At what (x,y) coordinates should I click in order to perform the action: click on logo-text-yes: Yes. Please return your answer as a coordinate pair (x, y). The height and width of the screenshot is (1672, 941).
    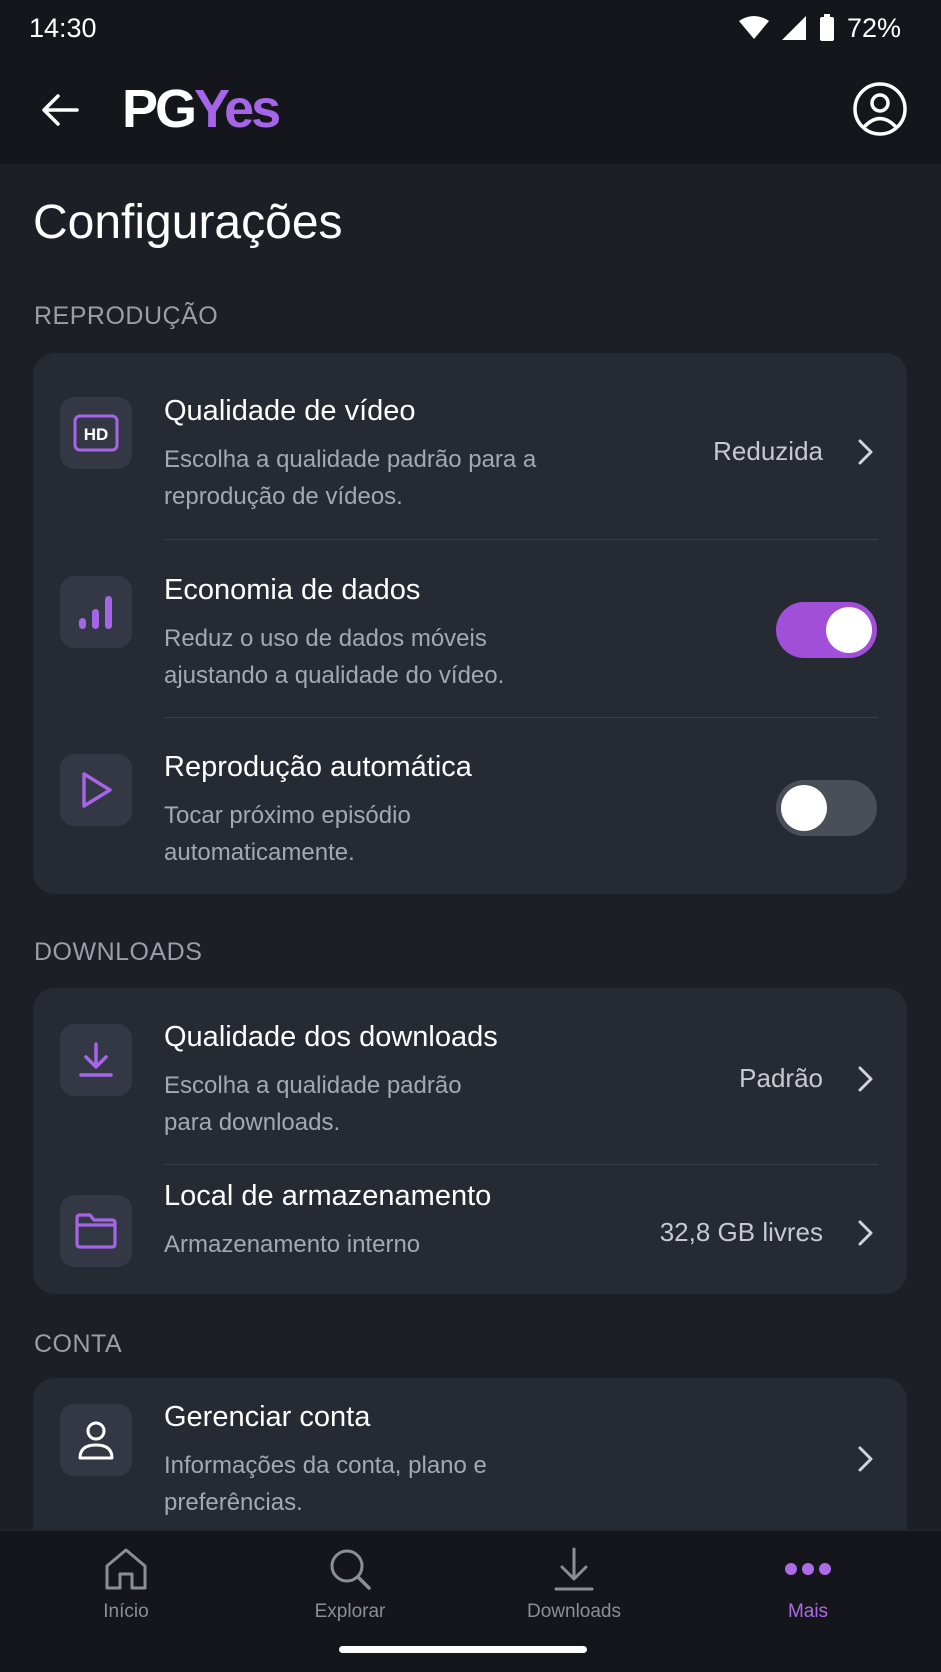
    Looking at the image, I should click on (237, 109).